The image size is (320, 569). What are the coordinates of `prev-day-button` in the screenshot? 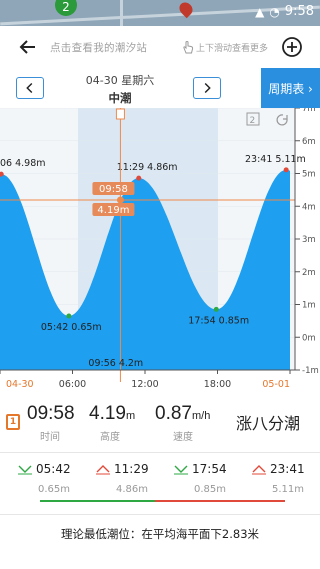 It's located at (30, 88).